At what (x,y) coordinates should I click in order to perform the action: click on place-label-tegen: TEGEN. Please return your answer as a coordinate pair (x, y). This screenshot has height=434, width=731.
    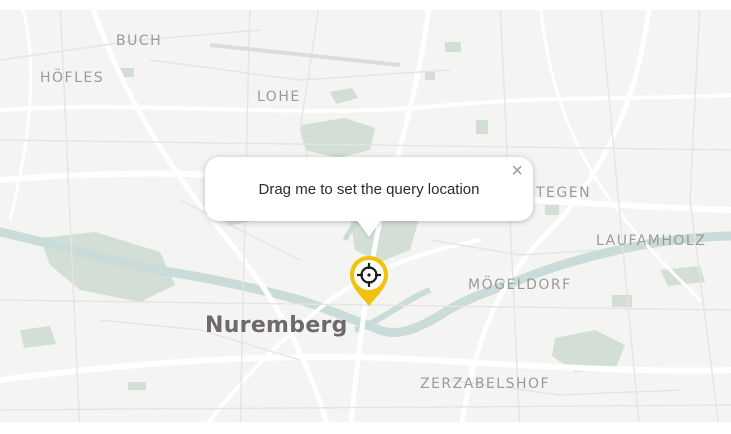
    Looking at the image, I should click on (564, 193).